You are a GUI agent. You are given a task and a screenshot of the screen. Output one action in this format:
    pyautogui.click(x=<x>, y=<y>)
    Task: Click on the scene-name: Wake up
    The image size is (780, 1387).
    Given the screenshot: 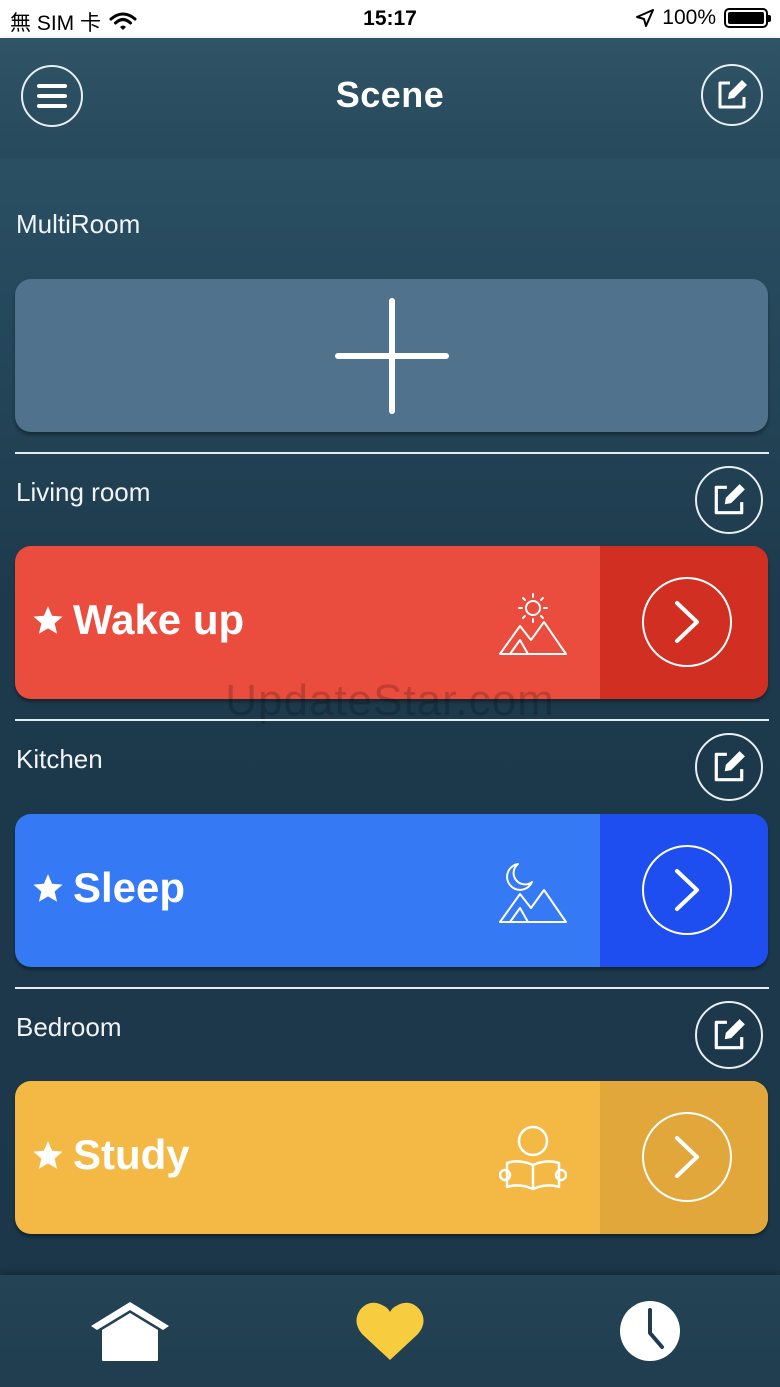 What is the action you would take?
    pyautogui.click(x=159, y=619)
    